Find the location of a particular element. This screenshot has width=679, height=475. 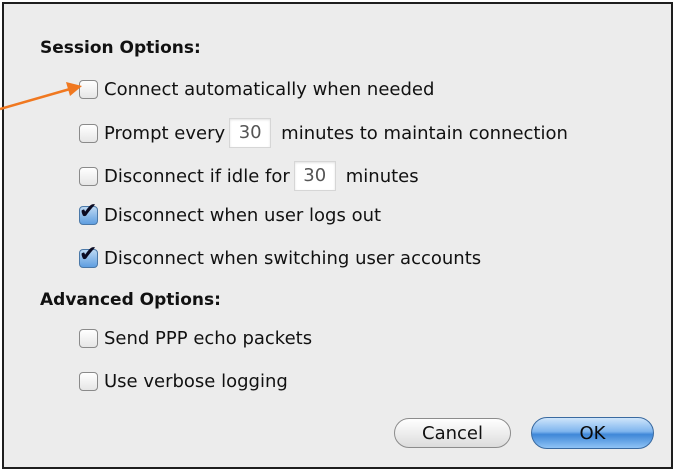

disconnect-switch-label: Disconnect when switching user accounts is located at coordinates (293, 258).